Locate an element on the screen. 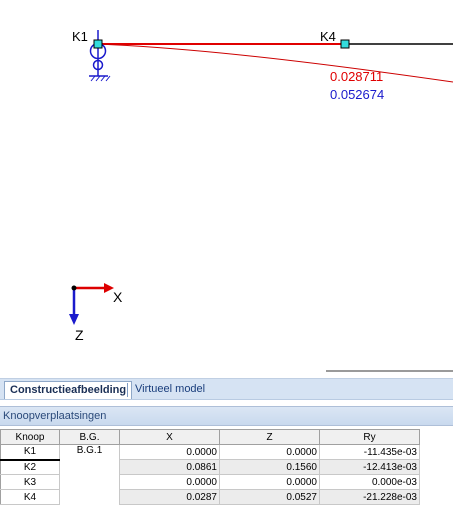 This screenshot has height=515, width=453. tab-separator is located at coordinates (127, 390).